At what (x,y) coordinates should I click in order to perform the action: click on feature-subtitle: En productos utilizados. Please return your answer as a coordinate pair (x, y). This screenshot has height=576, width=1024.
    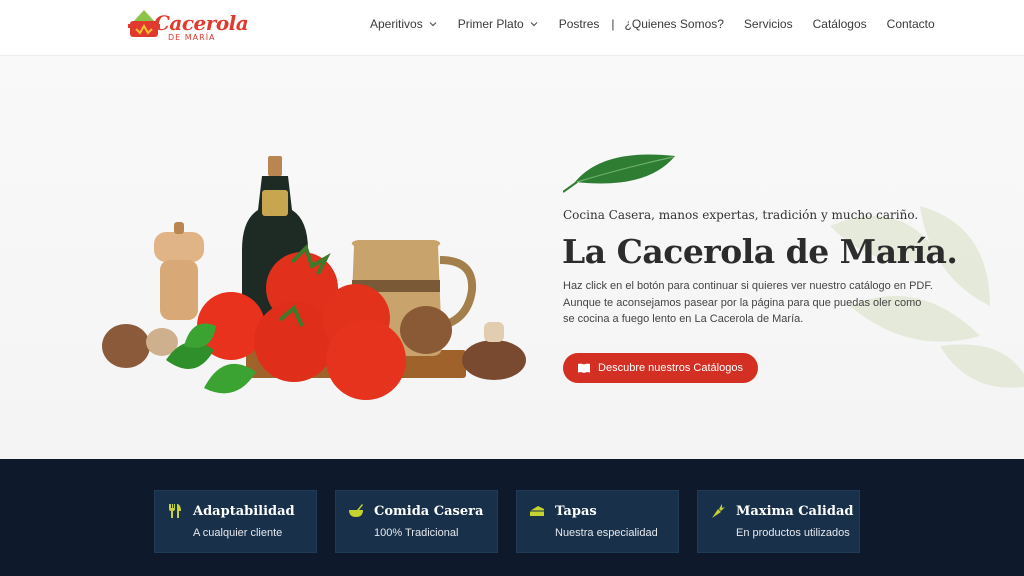
    Looking at the image, I should click on (793, 533).